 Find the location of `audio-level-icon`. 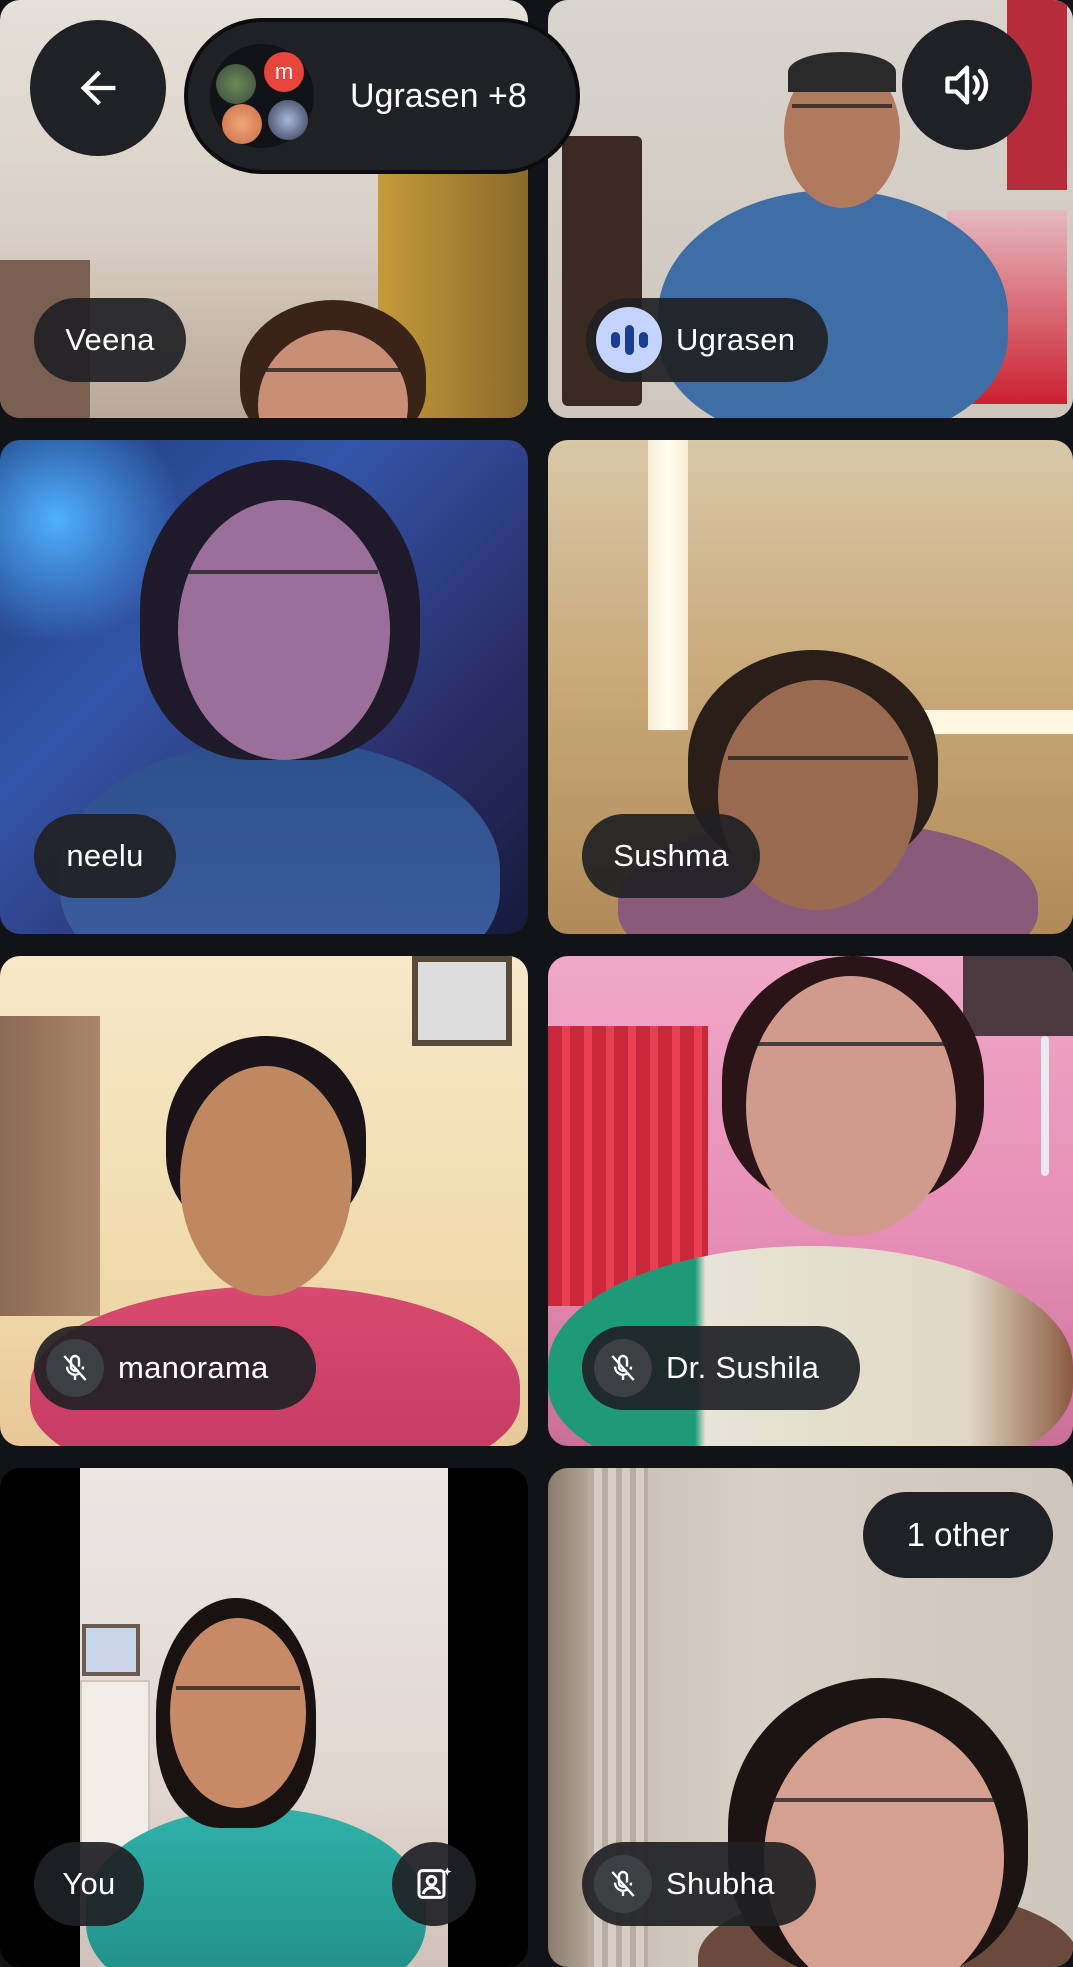

audio-level-icon is located at coordinates (629, 340).